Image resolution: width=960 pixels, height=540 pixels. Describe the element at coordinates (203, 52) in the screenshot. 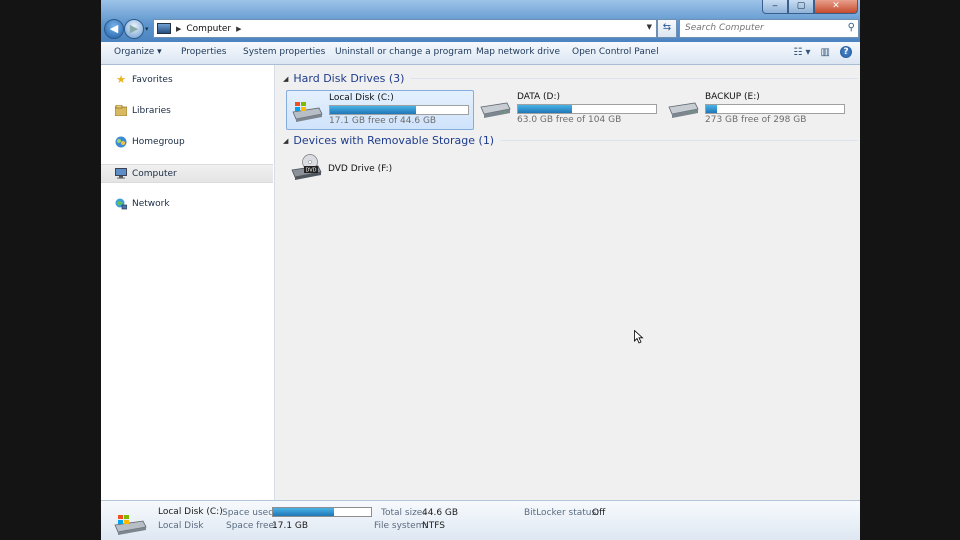

I see `properties-button: Properties` at that location.